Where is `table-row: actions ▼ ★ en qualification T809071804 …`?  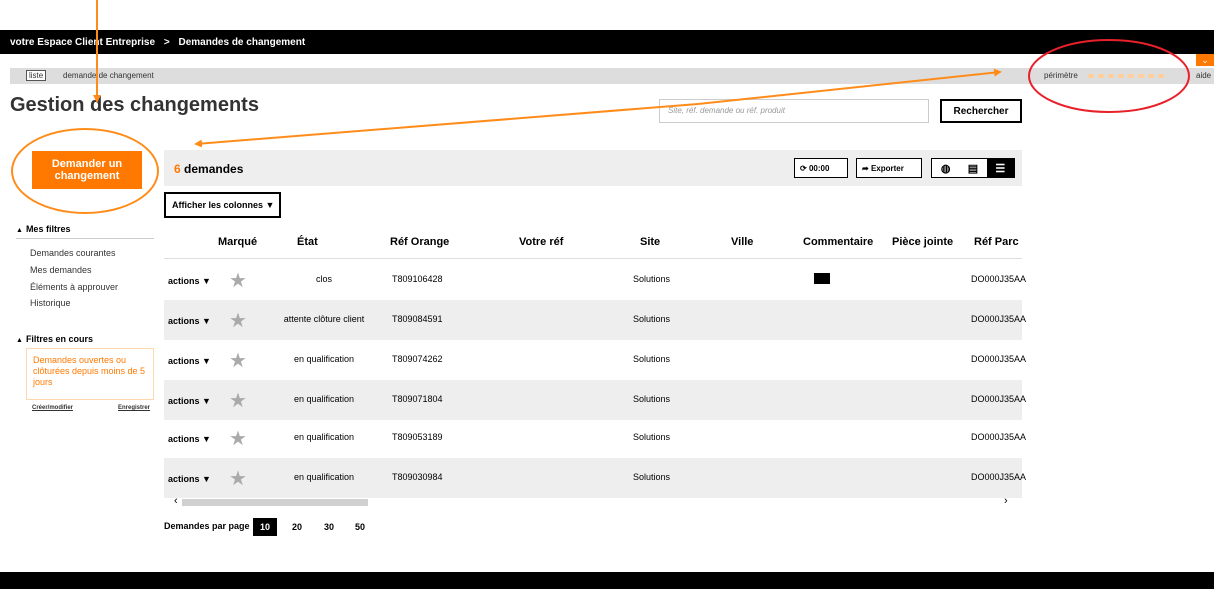 table-row: actions ▼ ★ en qualification T809071804 … is located at coordinates (595, 400).